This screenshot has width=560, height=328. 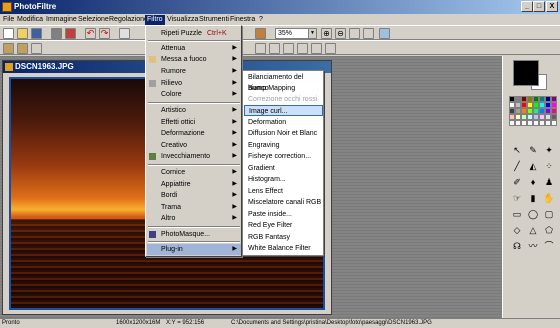 What do you see at coordinates (549, 246) in the screenshot?
I see `bezier-icon: ⌒` at bounding box center [549, 246].